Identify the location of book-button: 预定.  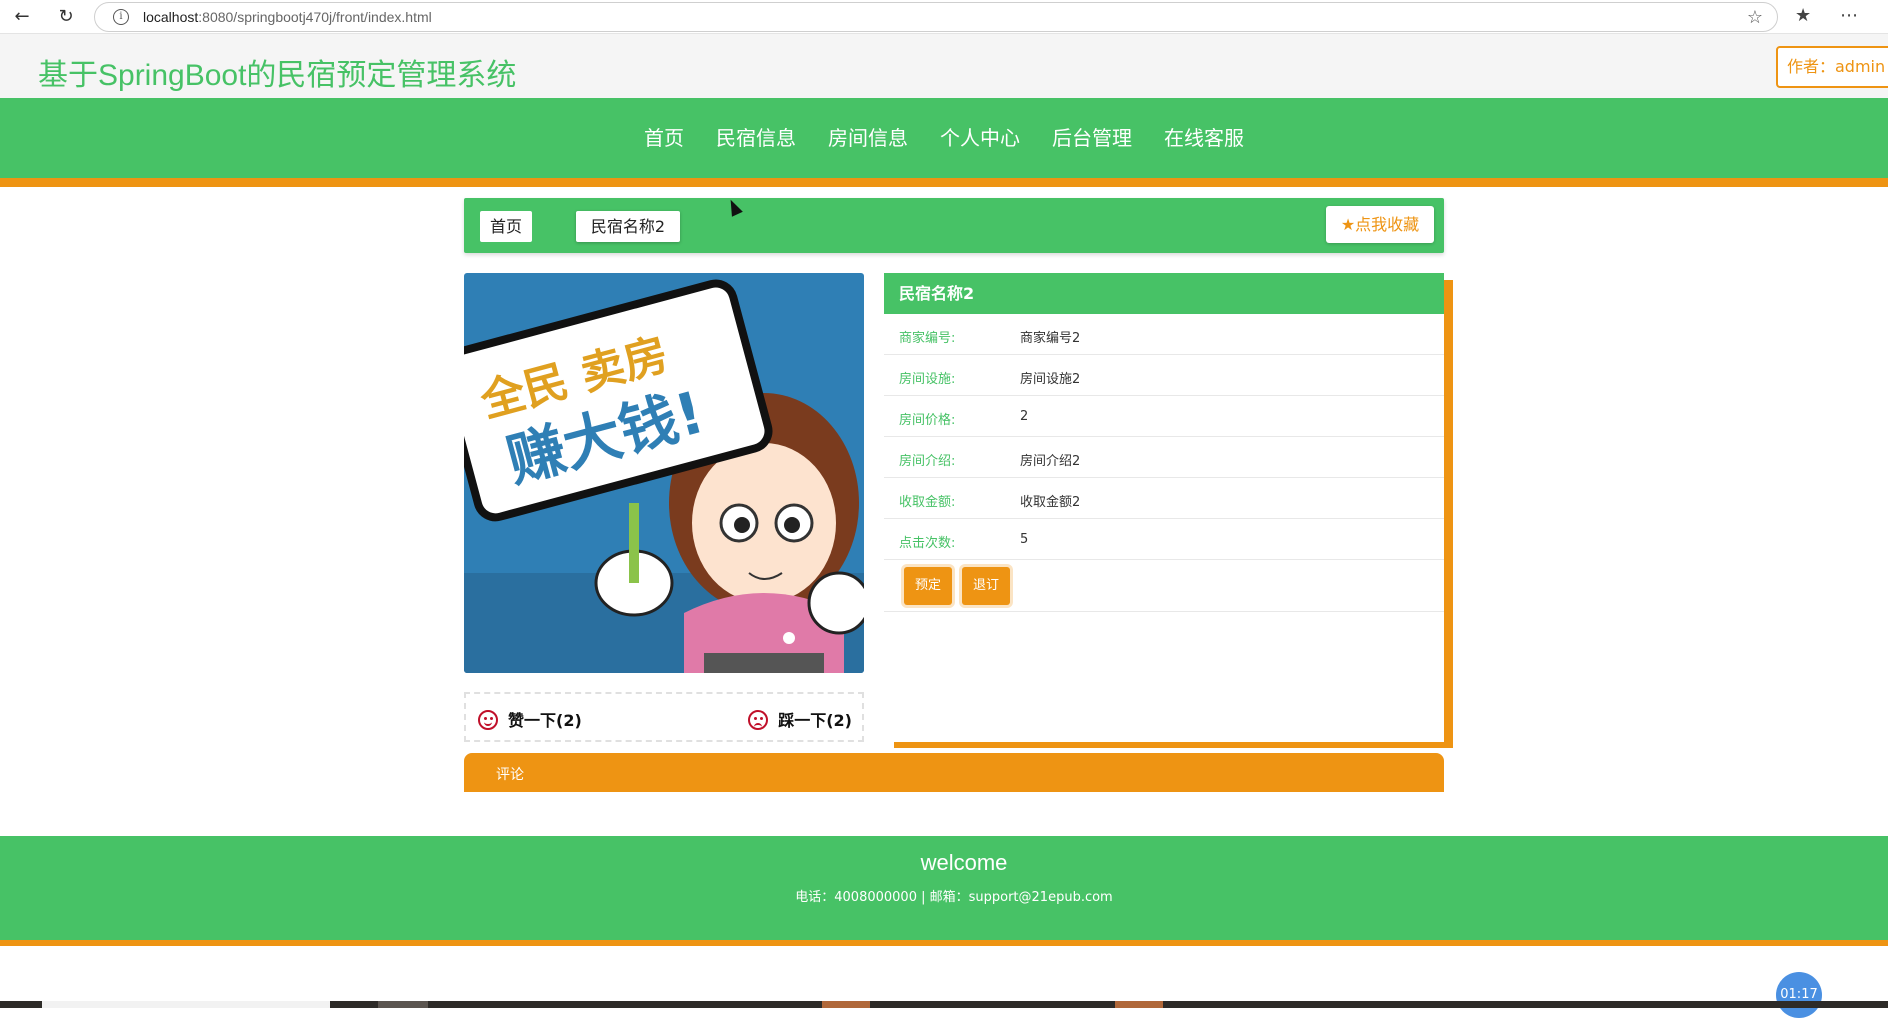
(928, 586).